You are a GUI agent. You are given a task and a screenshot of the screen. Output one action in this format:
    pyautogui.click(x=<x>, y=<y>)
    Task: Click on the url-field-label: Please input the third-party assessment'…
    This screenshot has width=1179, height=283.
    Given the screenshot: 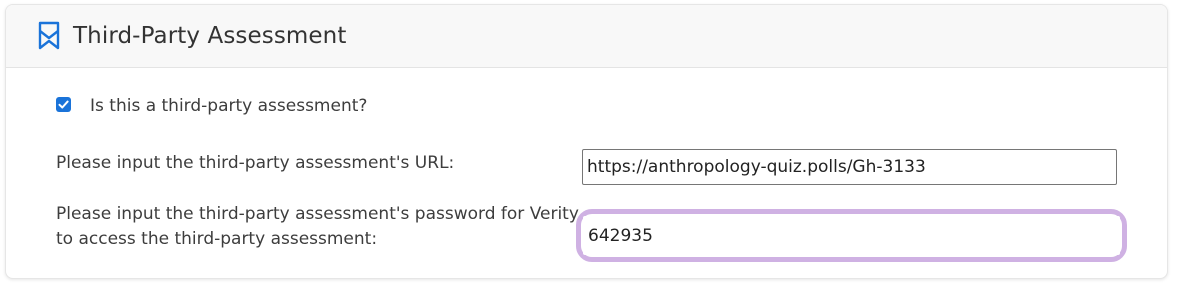 What is the action you would take?
    pyautogui.click(x=255, y=163)
    